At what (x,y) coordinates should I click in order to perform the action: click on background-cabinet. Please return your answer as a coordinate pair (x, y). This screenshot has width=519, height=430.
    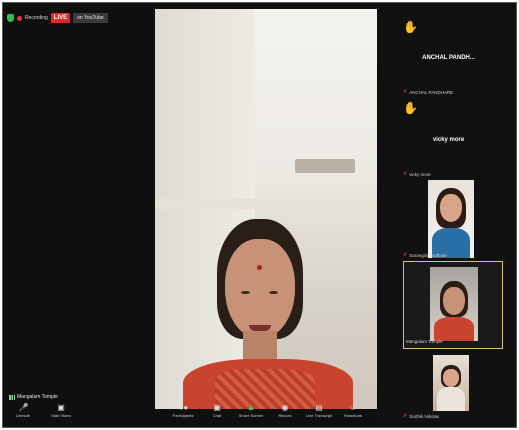
    Looking at the image, I should click on (325, 166).